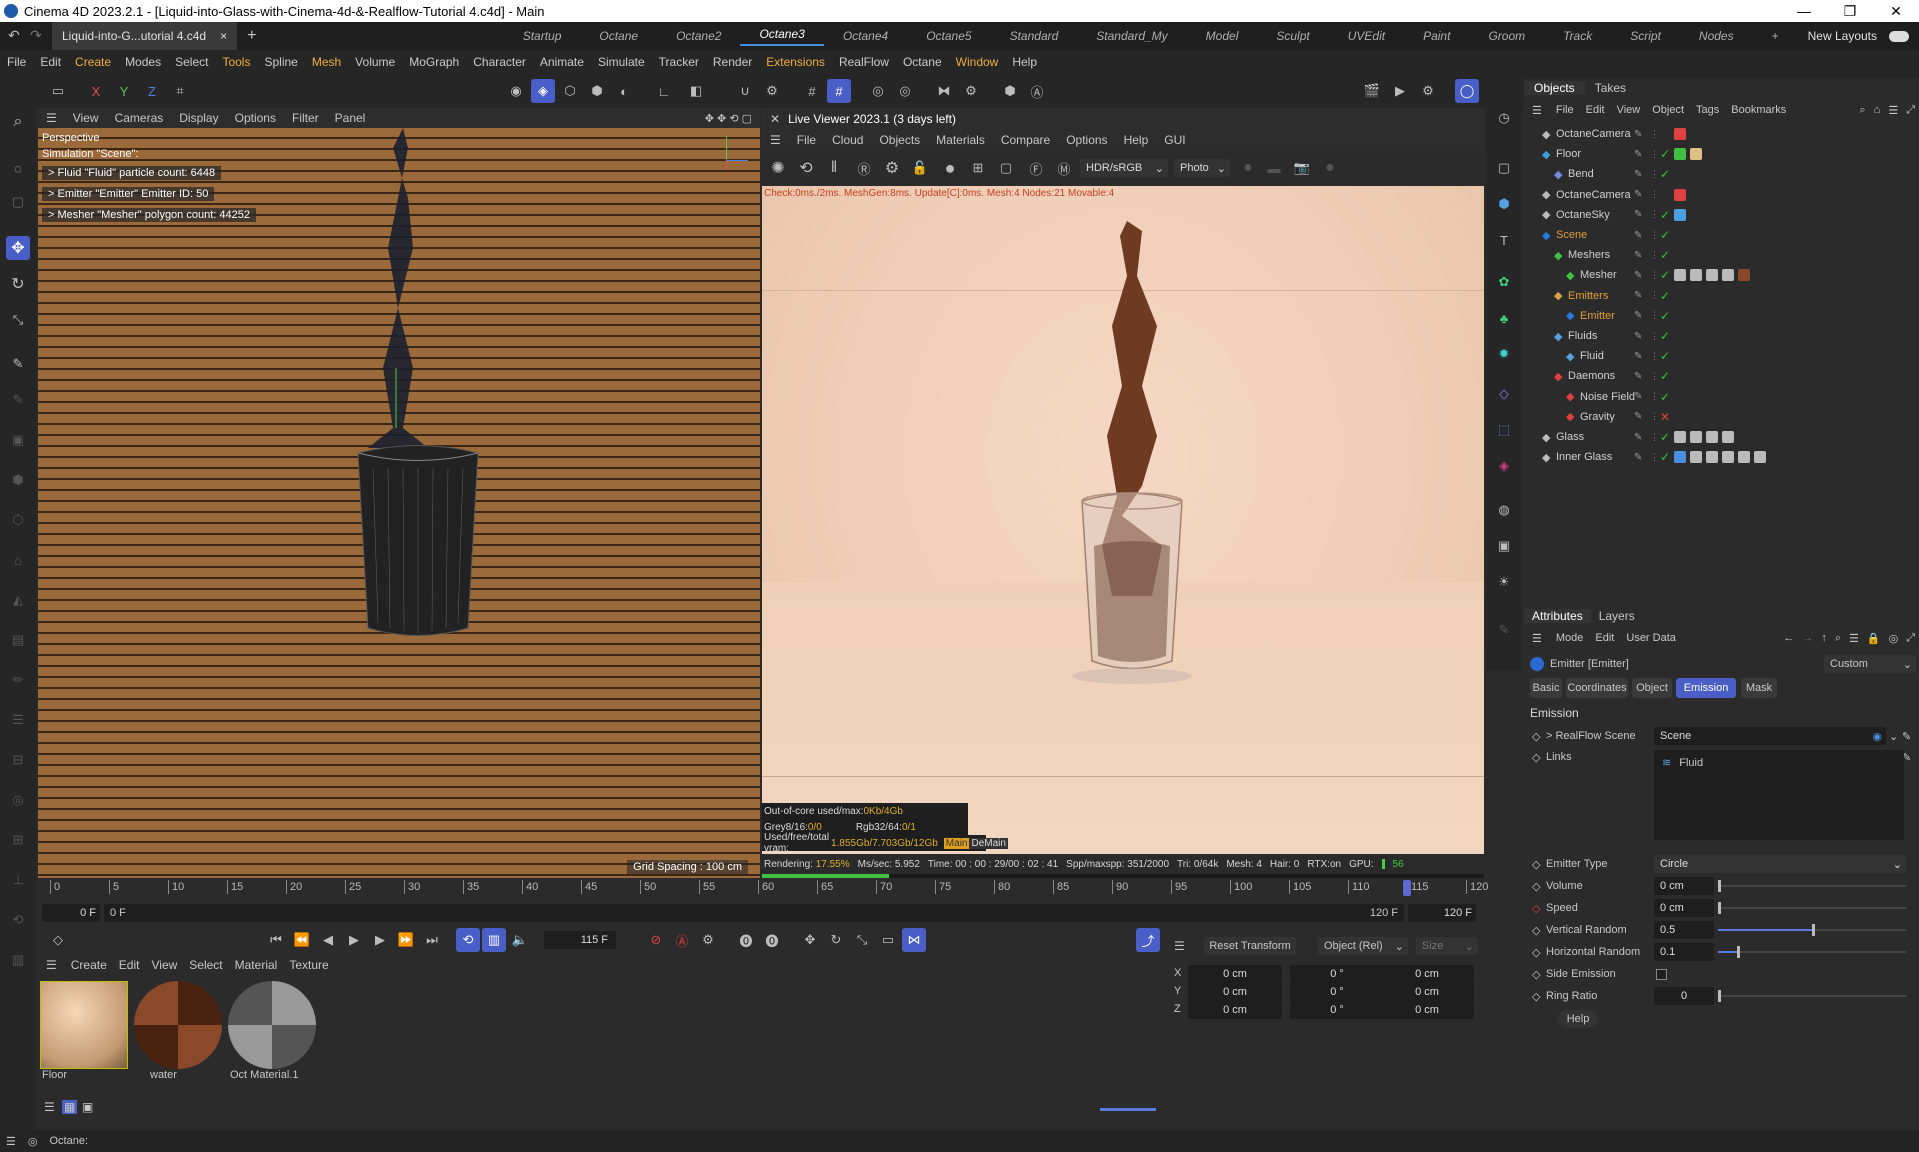  What do you see at coordinates (223, 36) in the screenshot?
I see `close-tab-icon: ×` at bounding box center [223, 36].